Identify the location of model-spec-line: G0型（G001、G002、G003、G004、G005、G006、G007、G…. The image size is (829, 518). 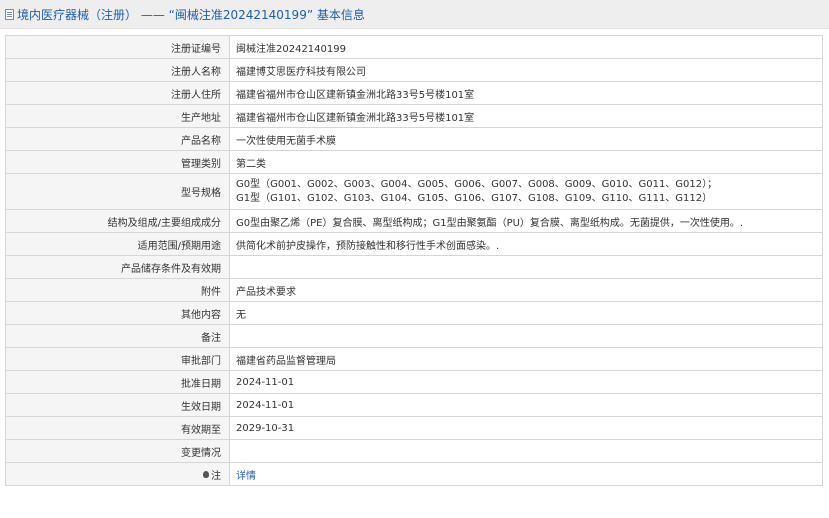
(477, 184).